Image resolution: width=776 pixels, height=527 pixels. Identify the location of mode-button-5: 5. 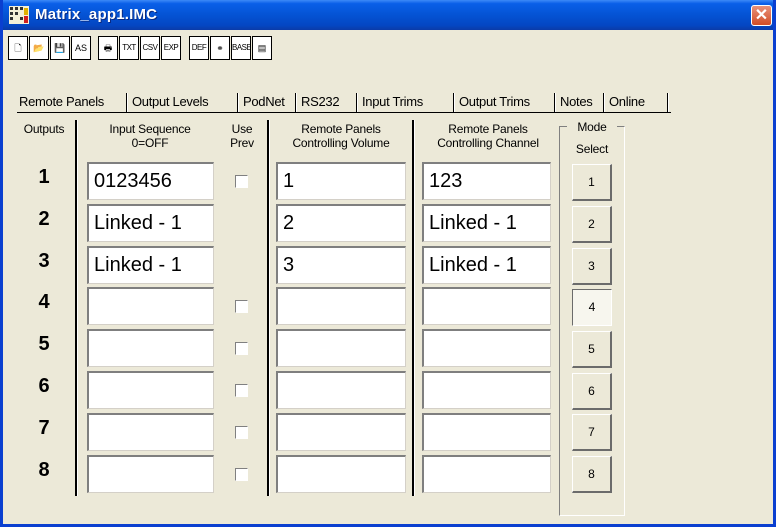
(592, 349).